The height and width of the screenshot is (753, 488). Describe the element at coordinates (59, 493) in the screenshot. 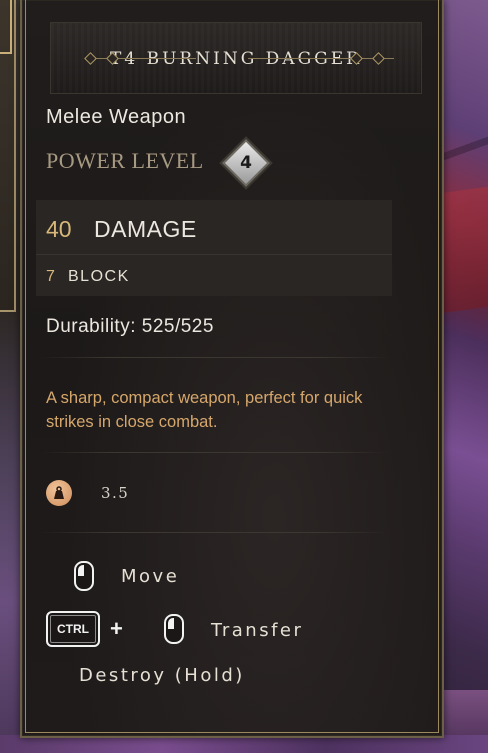

I see `weight-icon` at that location.